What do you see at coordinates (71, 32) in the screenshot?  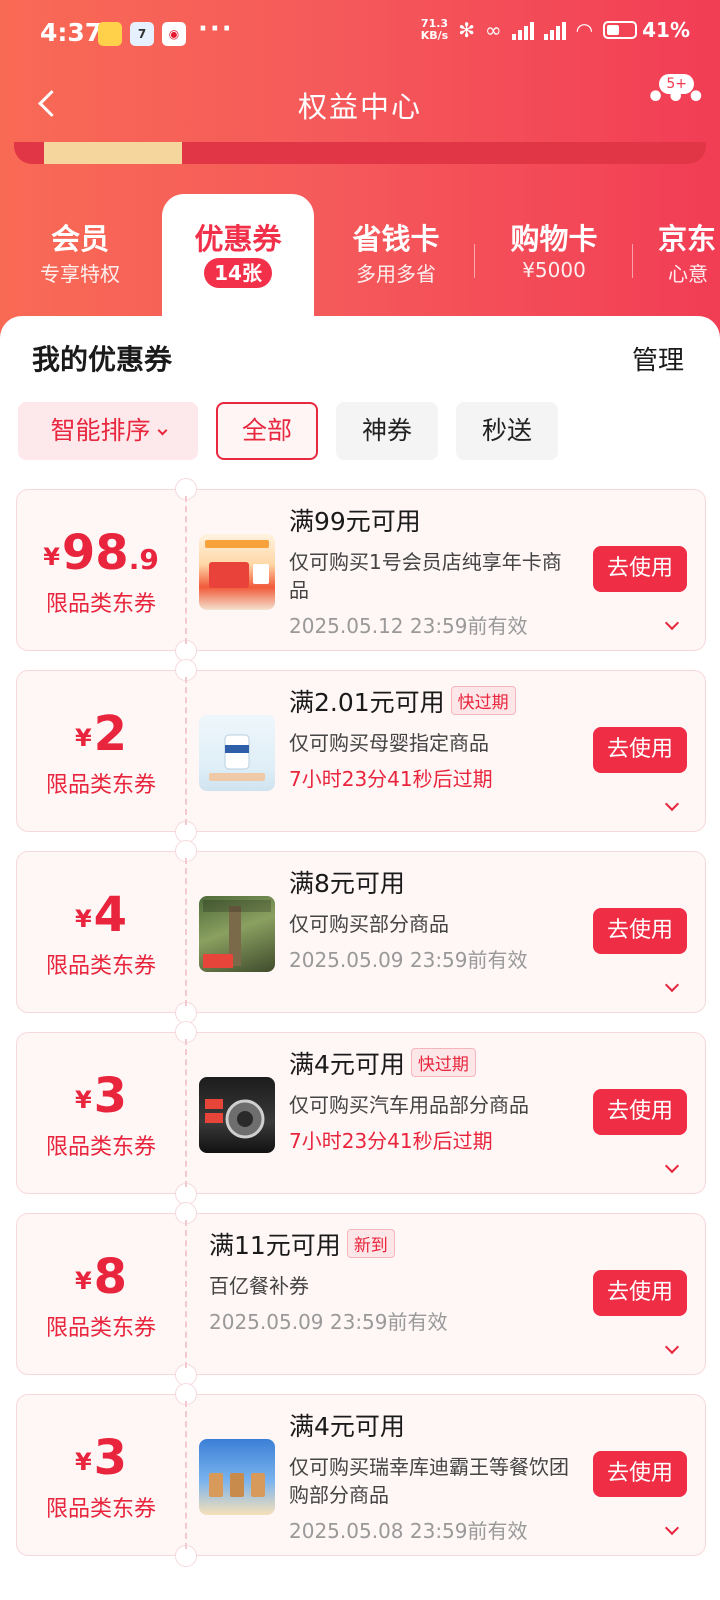 I see `status-time: 4:37` at bounding box center [71, 32].